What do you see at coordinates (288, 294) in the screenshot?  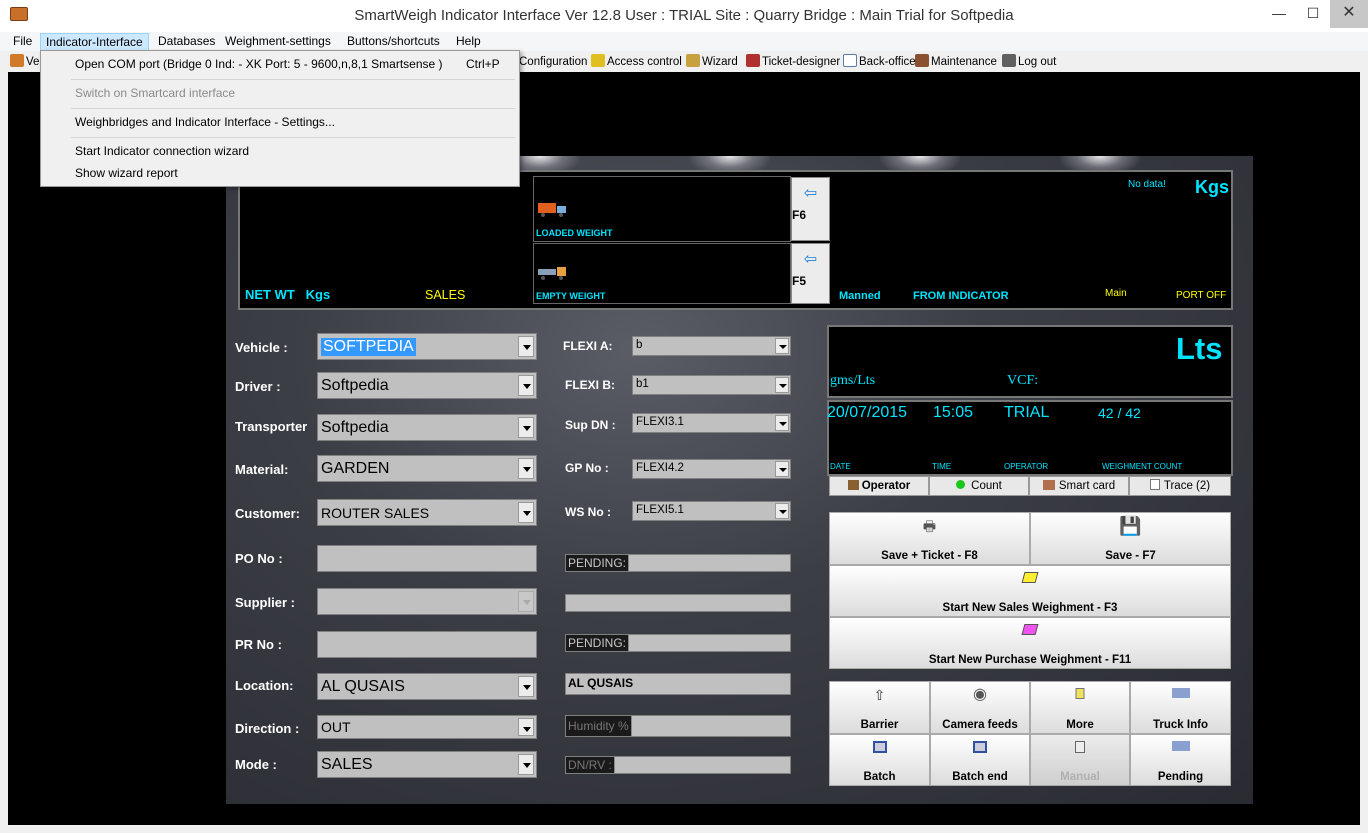 I see `net-weight-label: NET WT Kgs` at bounding box center [288, 294].